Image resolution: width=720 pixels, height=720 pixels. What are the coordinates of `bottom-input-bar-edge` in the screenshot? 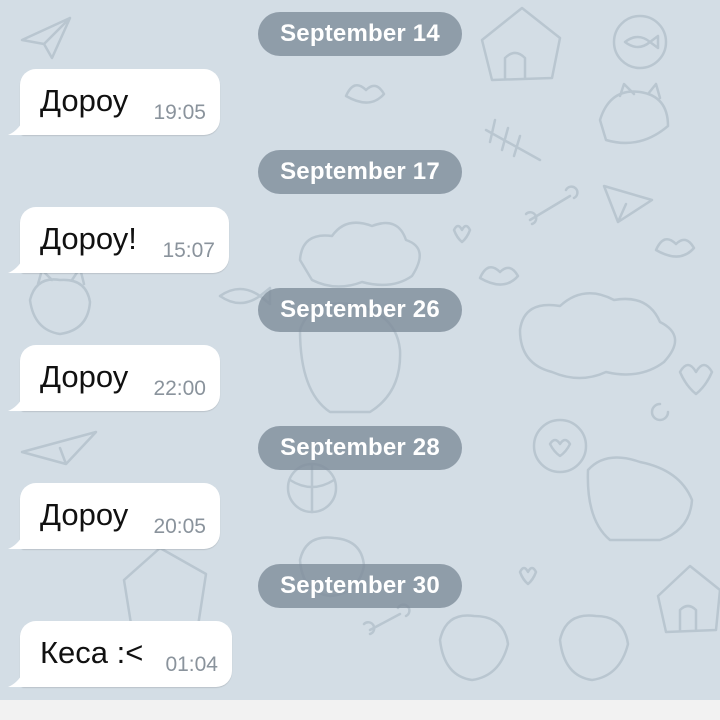 It's located at (360, 710).